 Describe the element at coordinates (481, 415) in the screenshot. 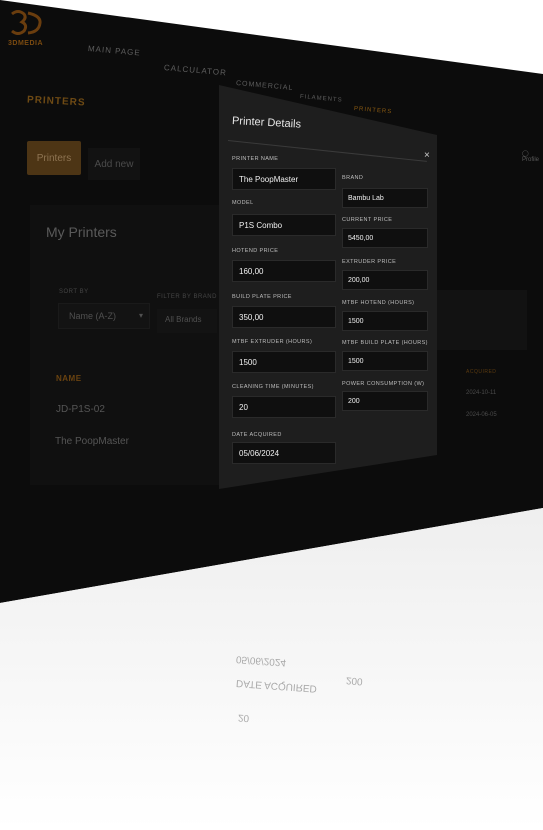

I see `table-row-acquired: 2024-06-05` at that location.